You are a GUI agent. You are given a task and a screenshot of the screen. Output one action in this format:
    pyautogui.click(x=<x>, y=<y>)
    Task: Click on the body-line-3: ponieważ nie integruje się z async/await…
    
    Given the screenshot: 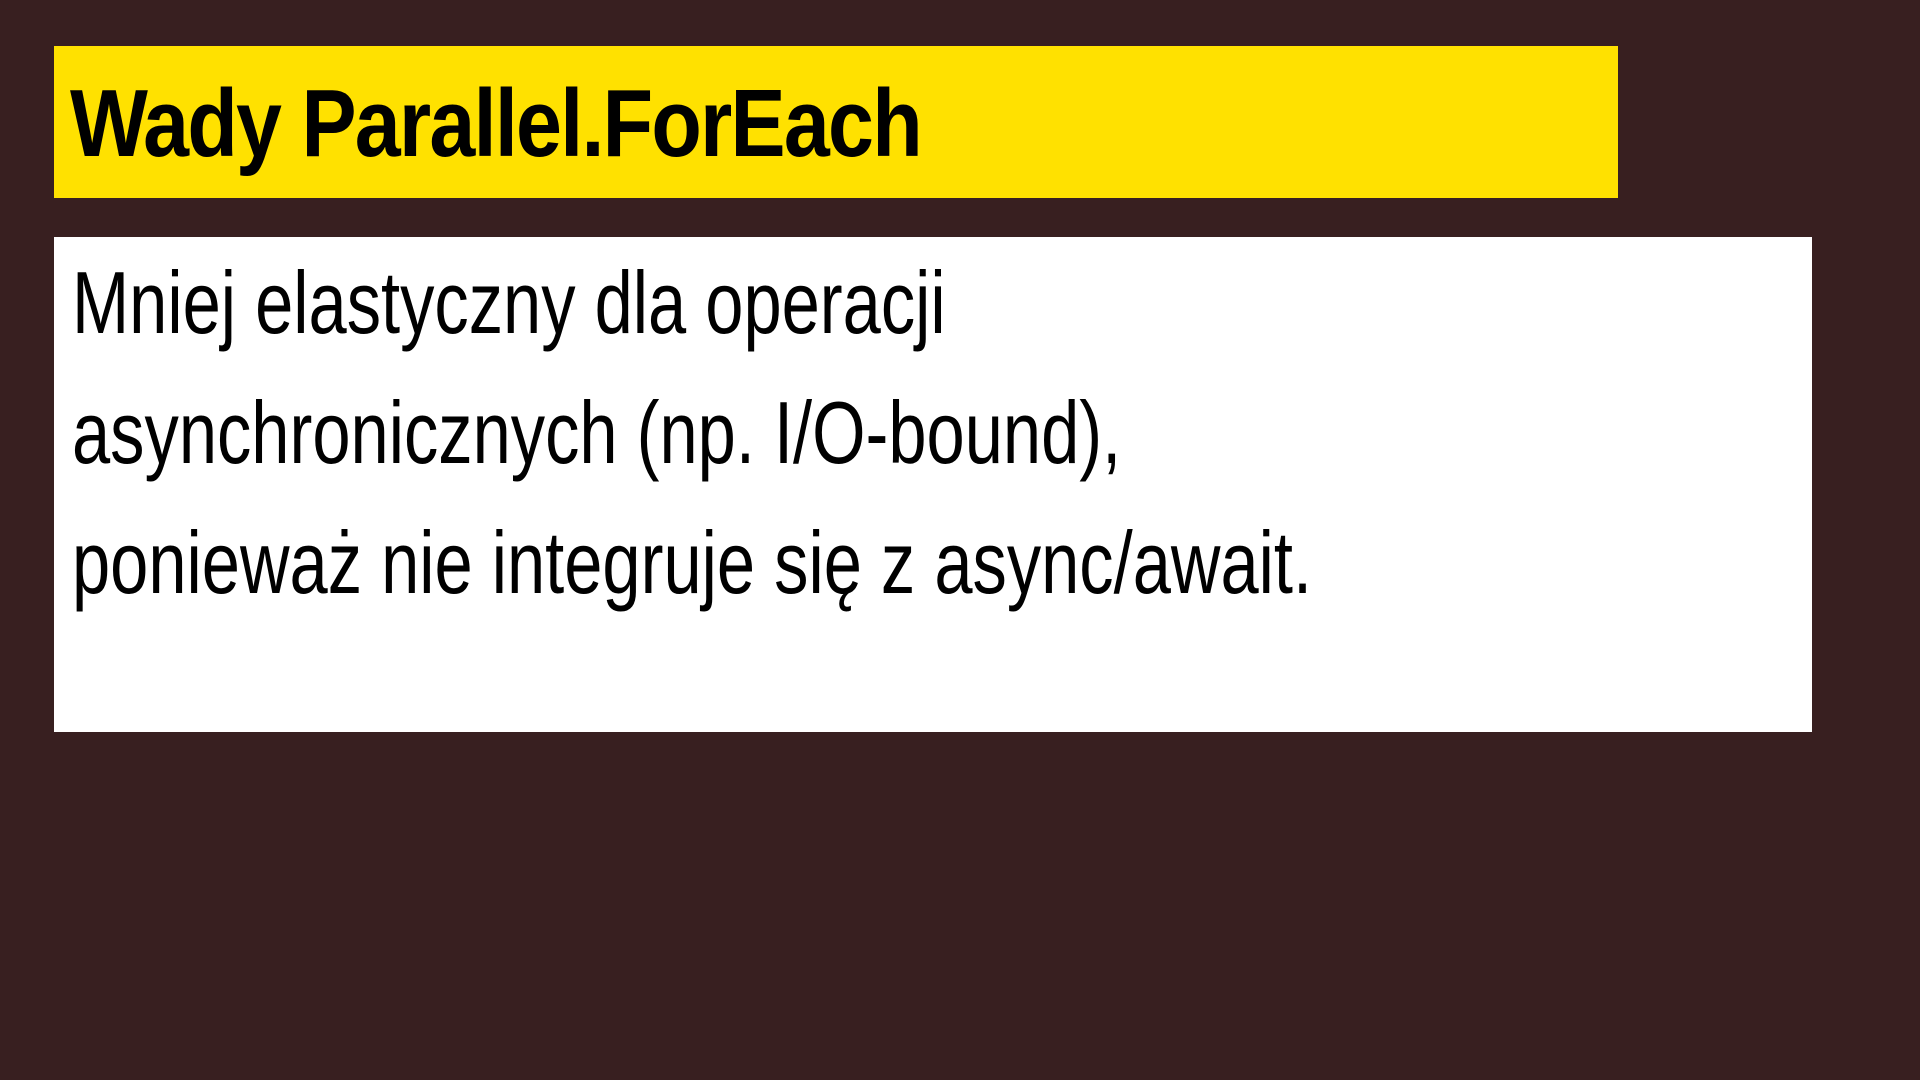 What is the action you would take?
    pyautogui.click(x=692, y=562)
    